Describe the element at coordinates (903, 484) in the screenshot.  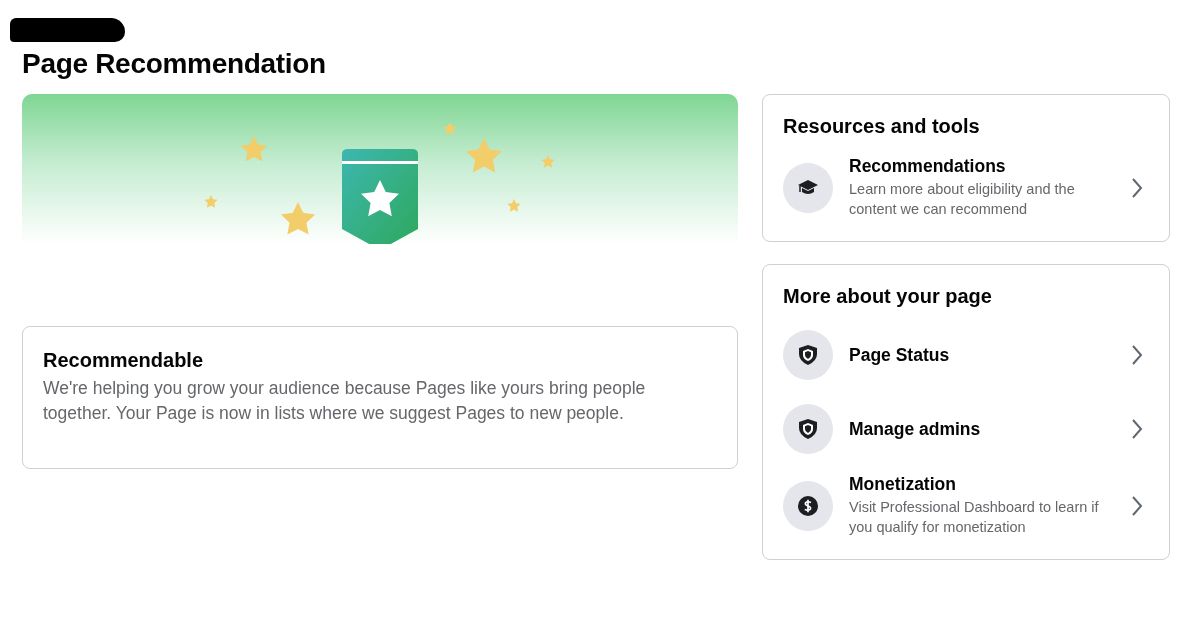
I see `item-title: Monetization` at that location.